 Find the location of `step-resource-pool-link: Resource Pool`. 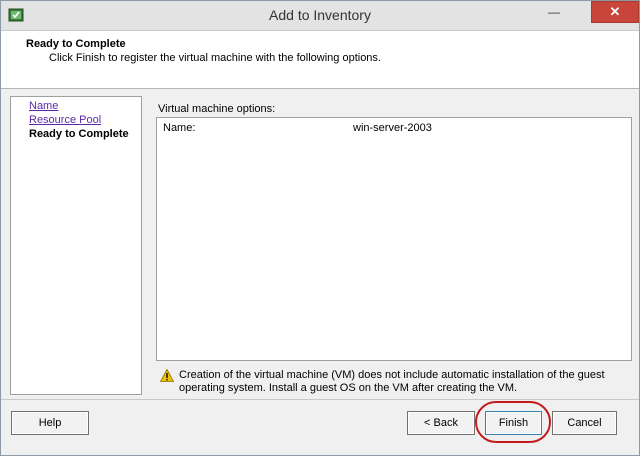

step-resource-pool-link: Resource Pool is located at coordinates (65, 120).